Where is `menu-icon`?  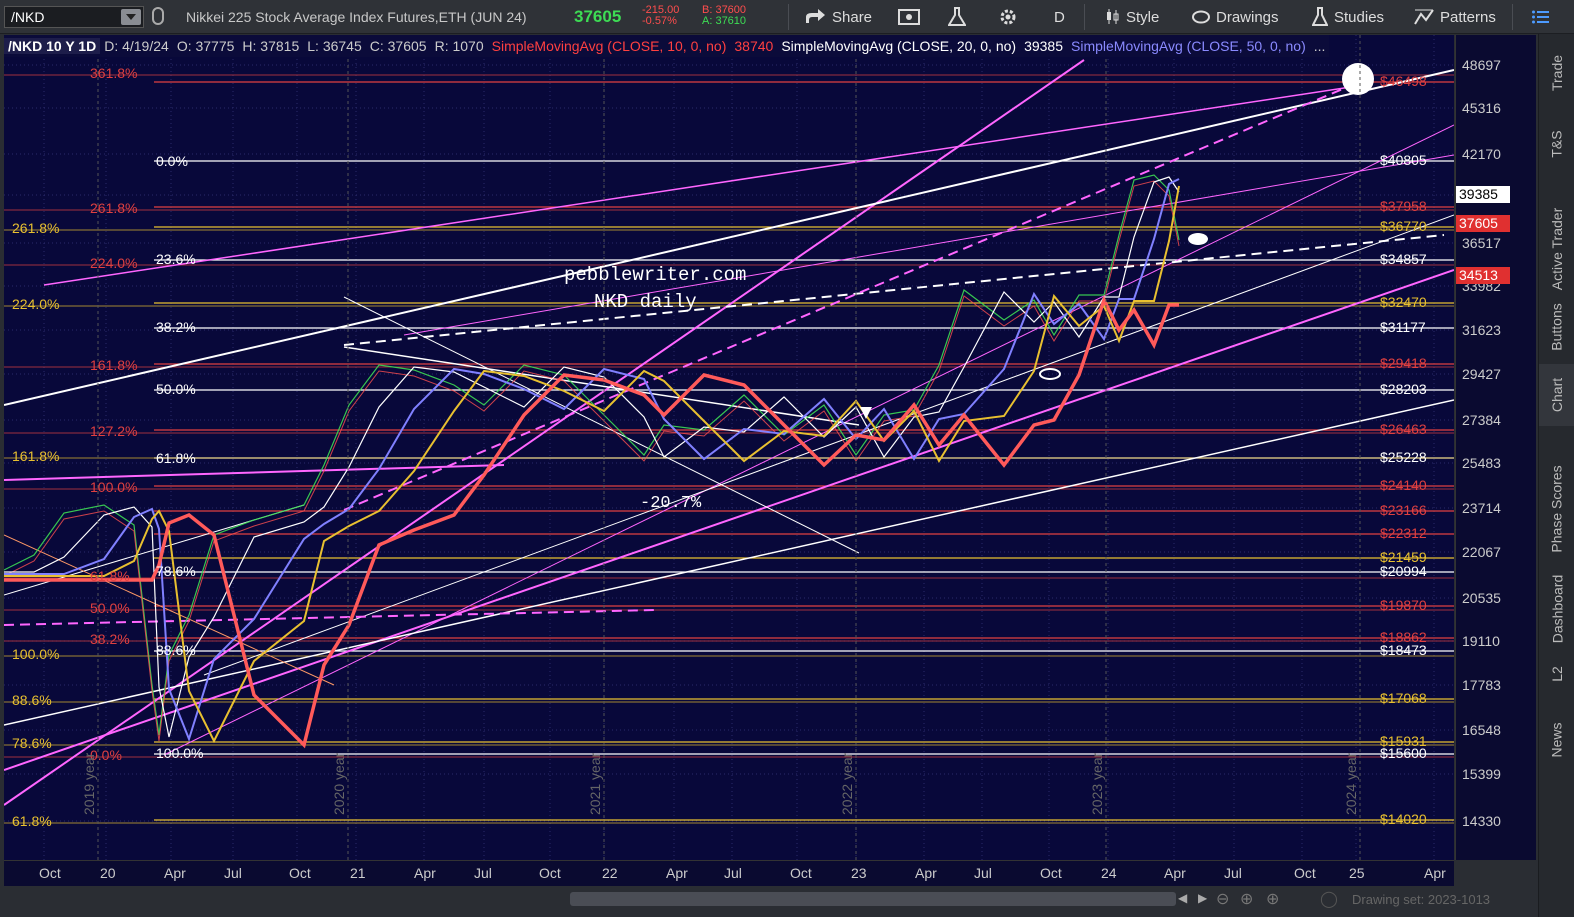 menu-icon is located at coordinates (1540, 17).